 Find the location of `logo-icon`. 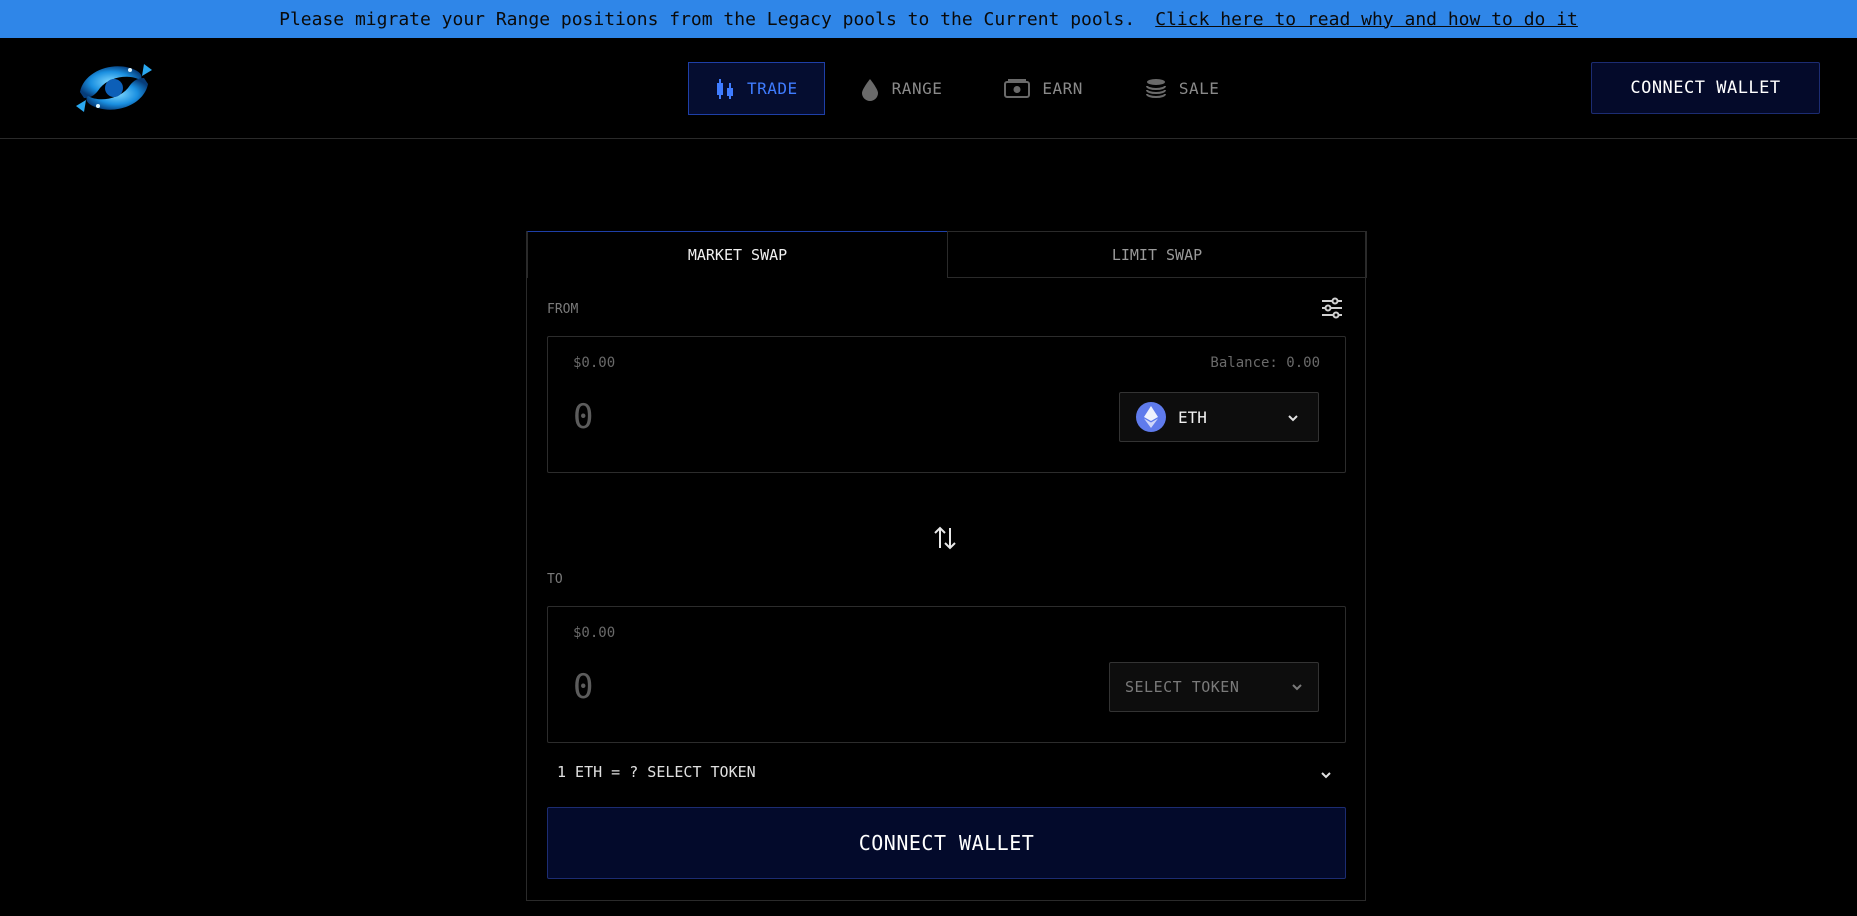

logo-icon is located at coordinates (114, 88).